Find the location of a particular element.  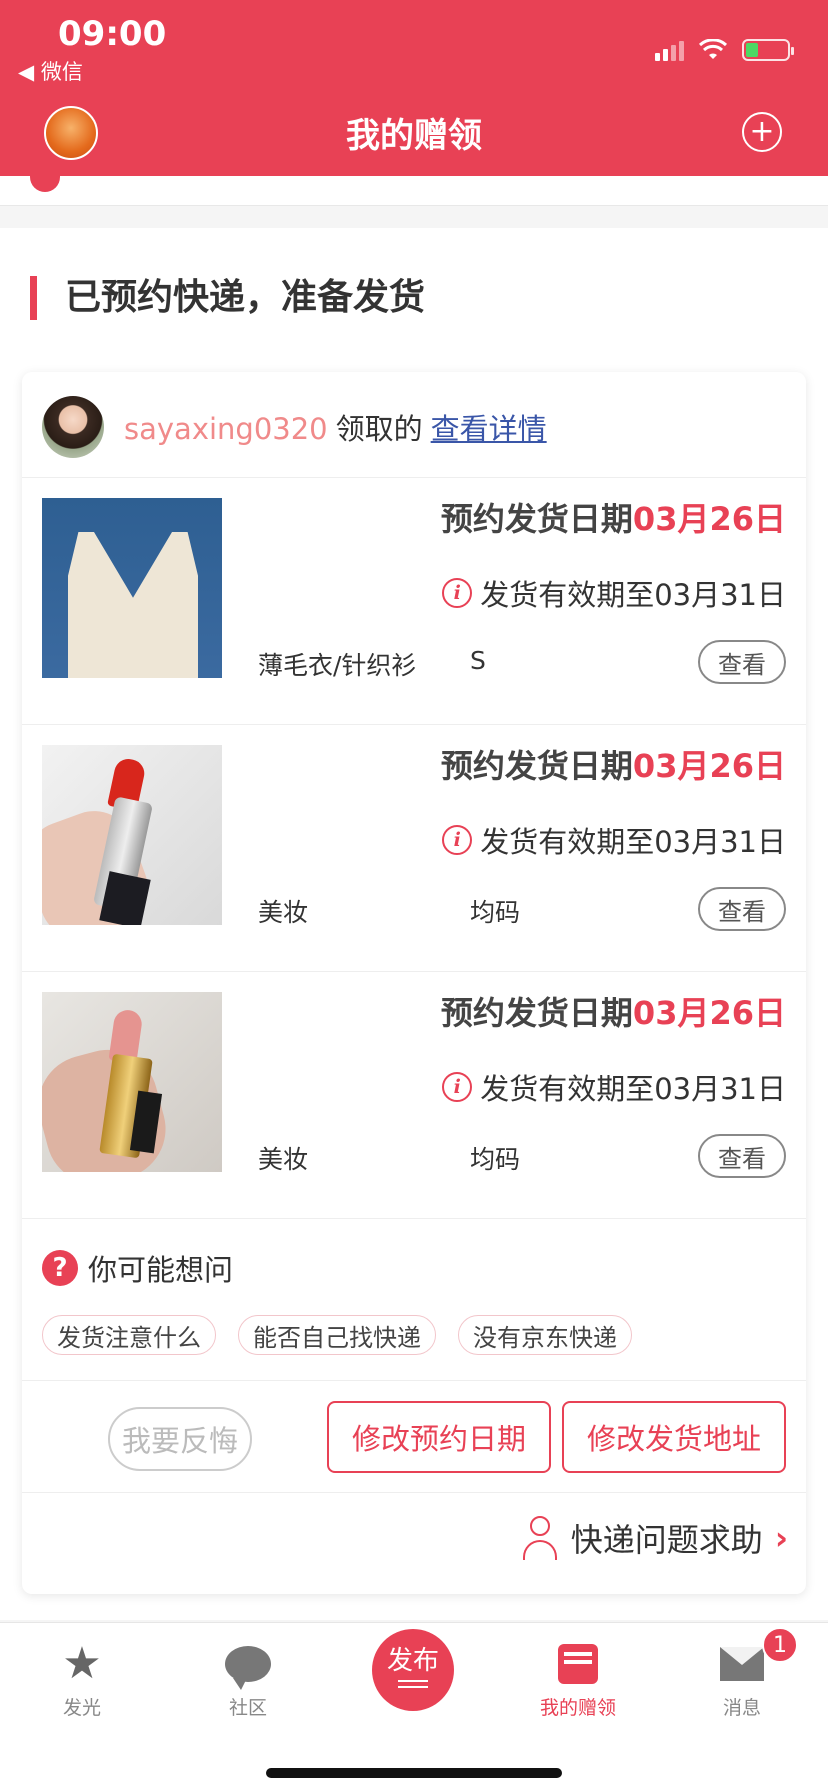

item-category: 薄毛衣/针织衫 is located at coordinates (337, 665).